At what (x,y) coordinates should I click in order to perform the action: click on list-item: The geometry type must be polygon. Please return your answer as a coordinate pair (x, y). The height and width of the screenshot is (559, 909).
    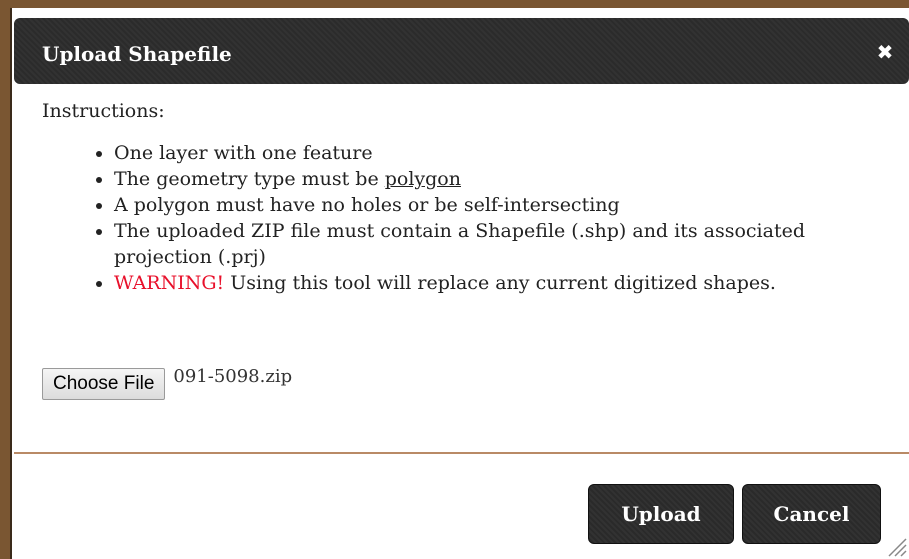
    Looking at the image, I should click on (504, 179).